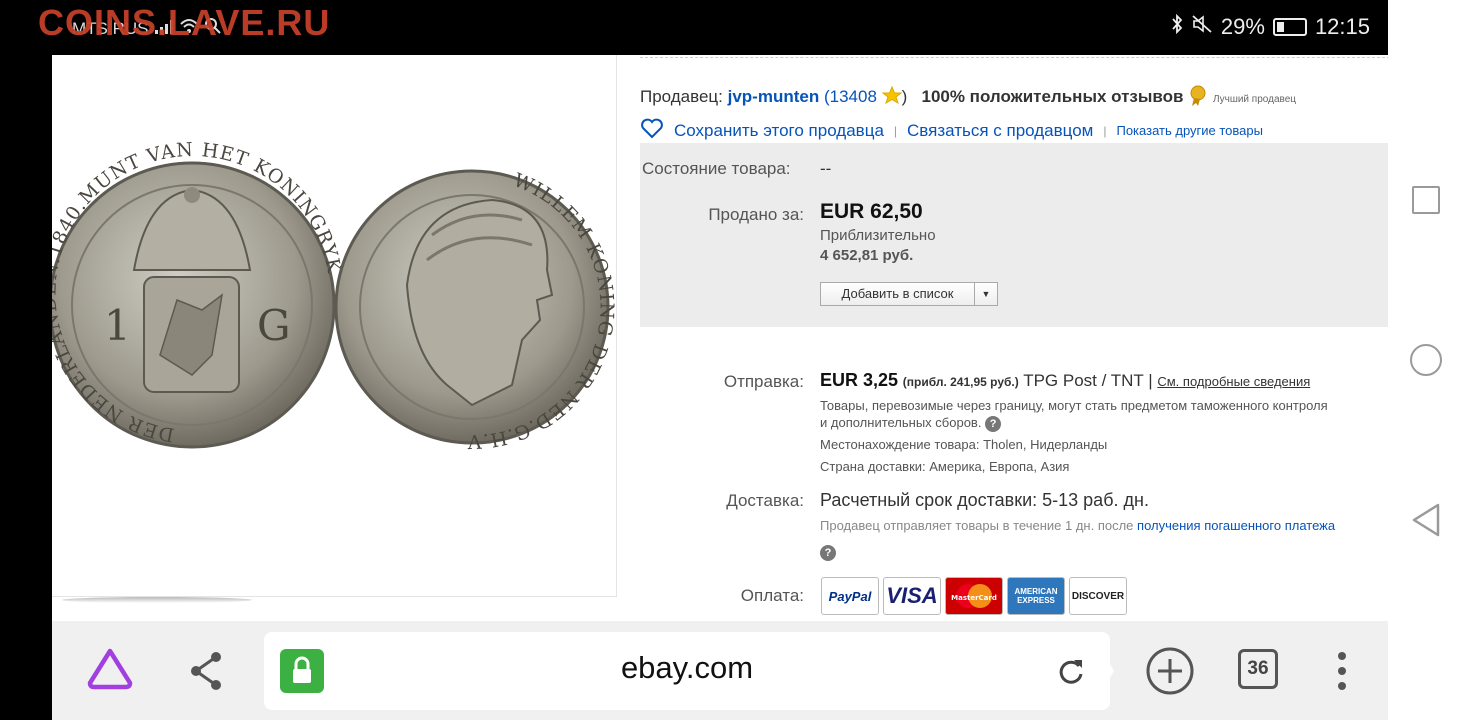  What do you see at coordinates (945, 466) in the screenshot?
I see `ships-to: Страна доставки: Америка, Европа, Азия` at bounding box center [945, 466].